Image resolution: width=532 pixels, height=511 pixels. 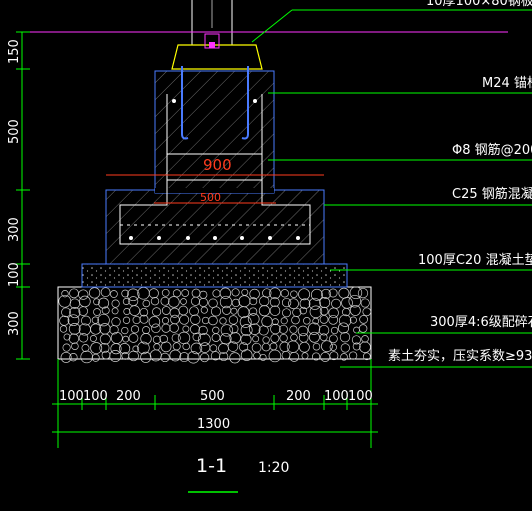 What do you see at coordinates (492, 194) in the screenshot?
I see `label-c25: C25 钢筋混凝土` at bounding box center [492, 194].